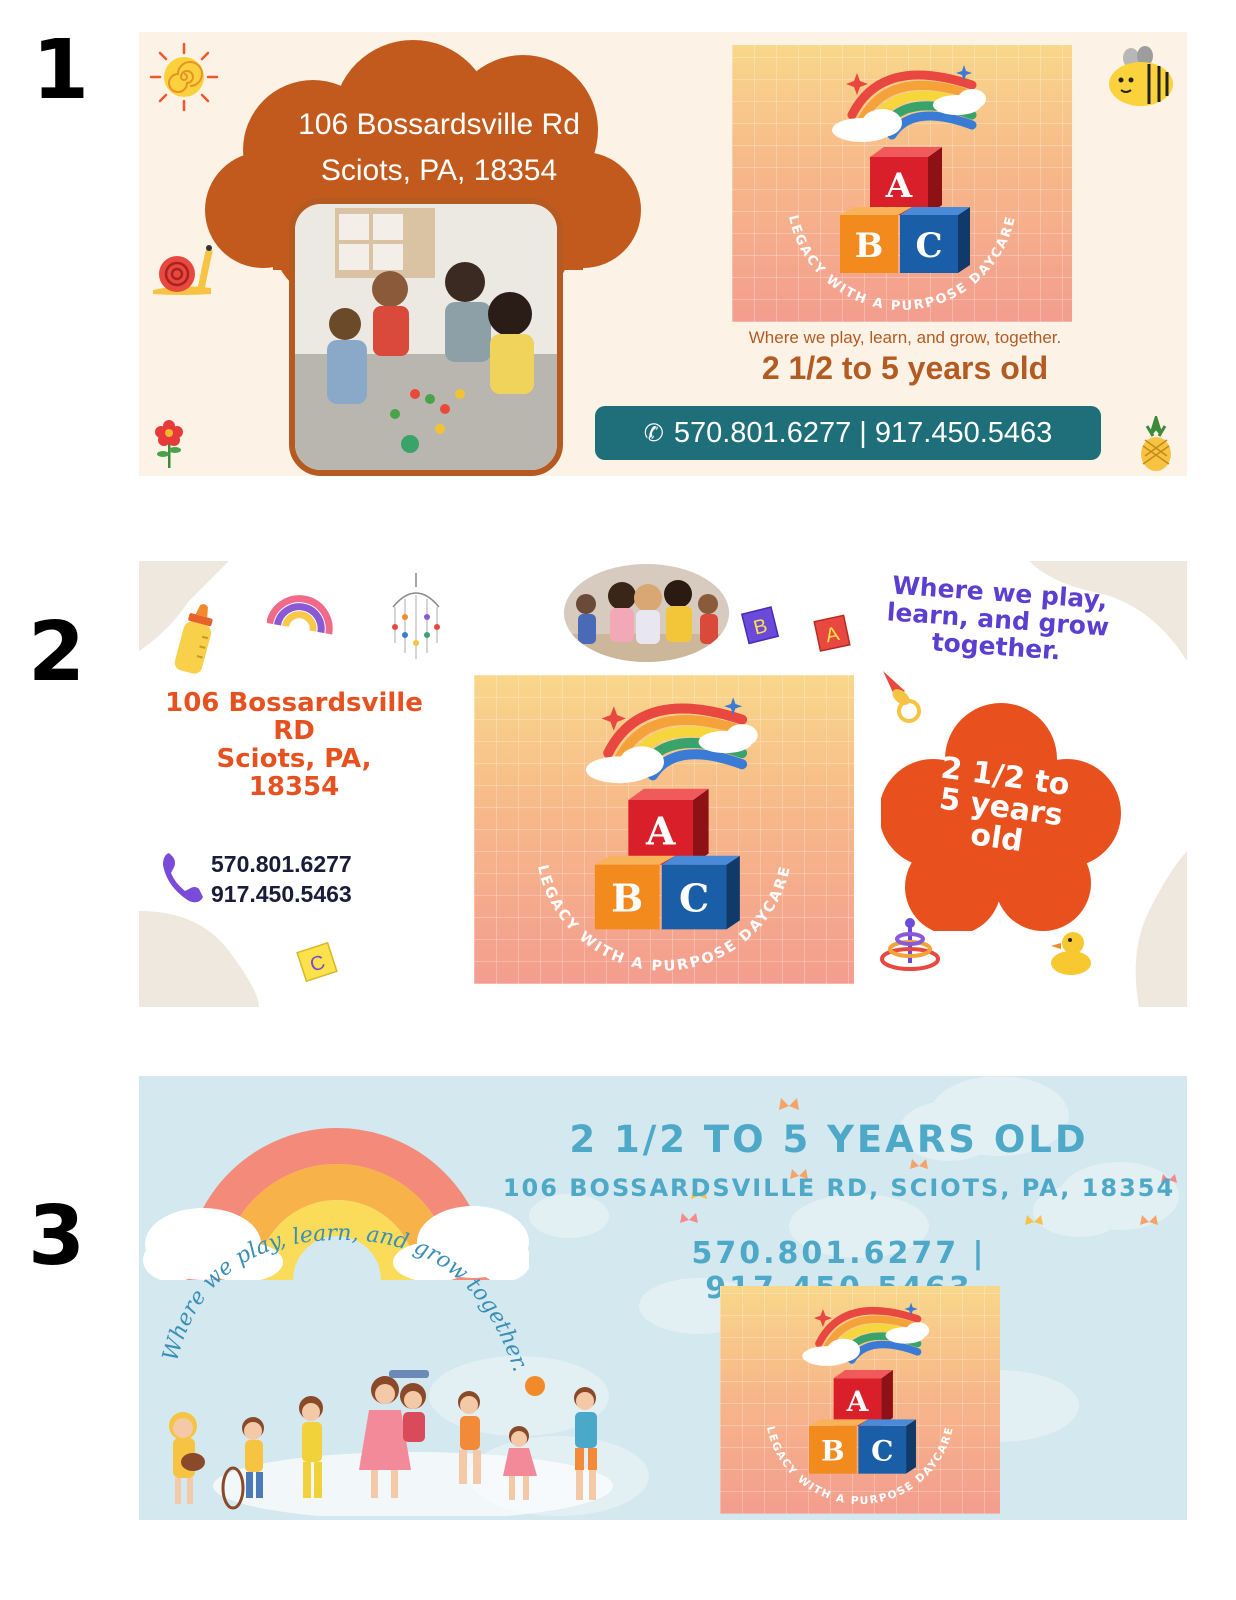  What do you see at coordinates (294, 759) in the screenshot?
I see `address-line-3: Sciots, PA,` at bounding box center [294, 759].